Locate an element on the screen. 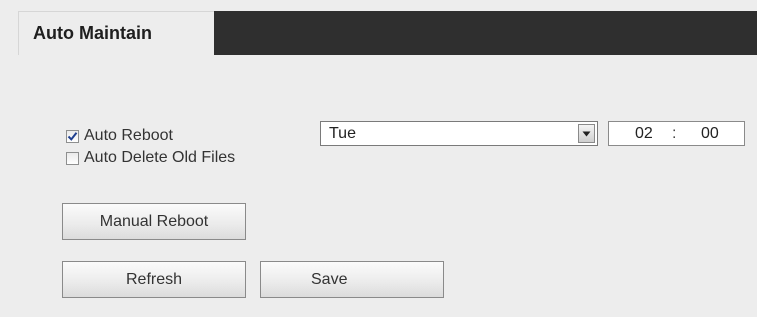  auto-reboot-checkbox-row: Auto Reboot is located at coordinates (119, 136).